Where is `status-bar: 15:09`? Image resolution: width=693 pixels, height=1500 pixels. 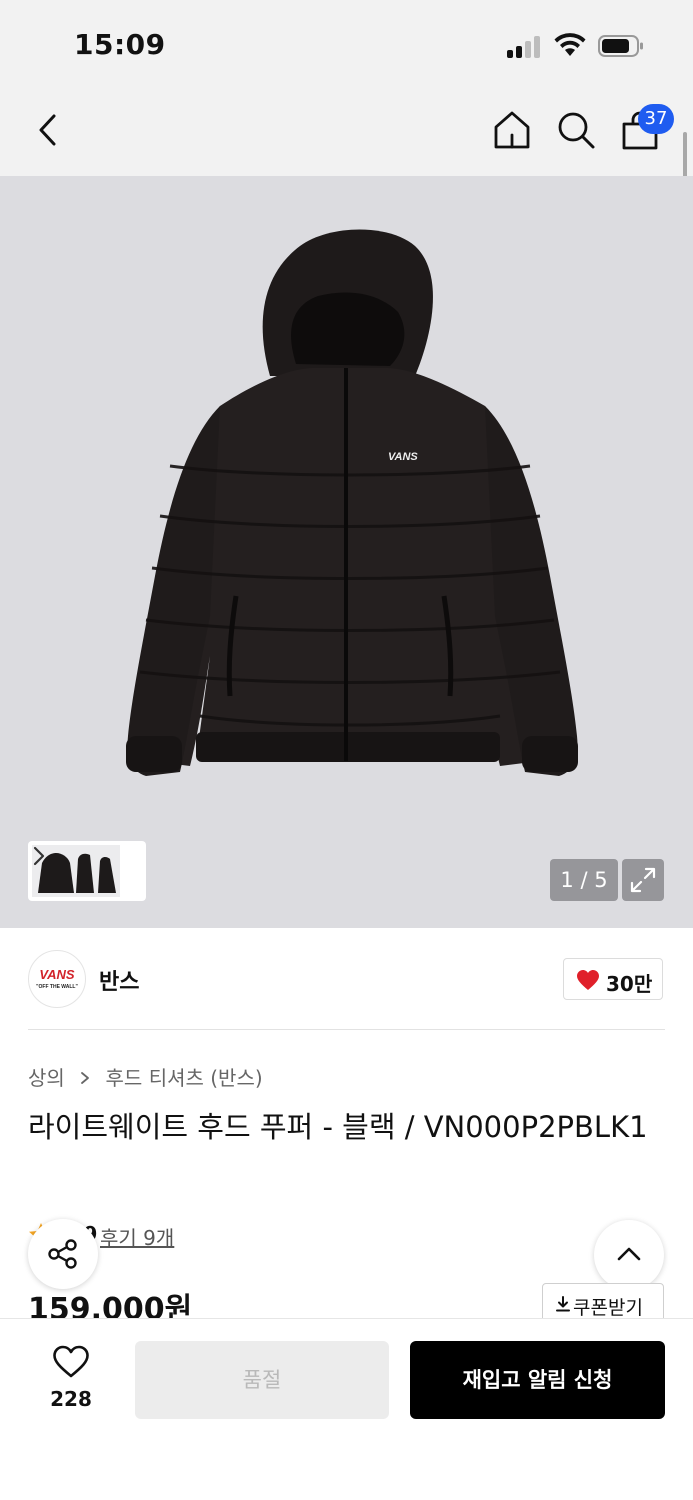 status-bar: 15:09 is located at coordinates (346, 44).